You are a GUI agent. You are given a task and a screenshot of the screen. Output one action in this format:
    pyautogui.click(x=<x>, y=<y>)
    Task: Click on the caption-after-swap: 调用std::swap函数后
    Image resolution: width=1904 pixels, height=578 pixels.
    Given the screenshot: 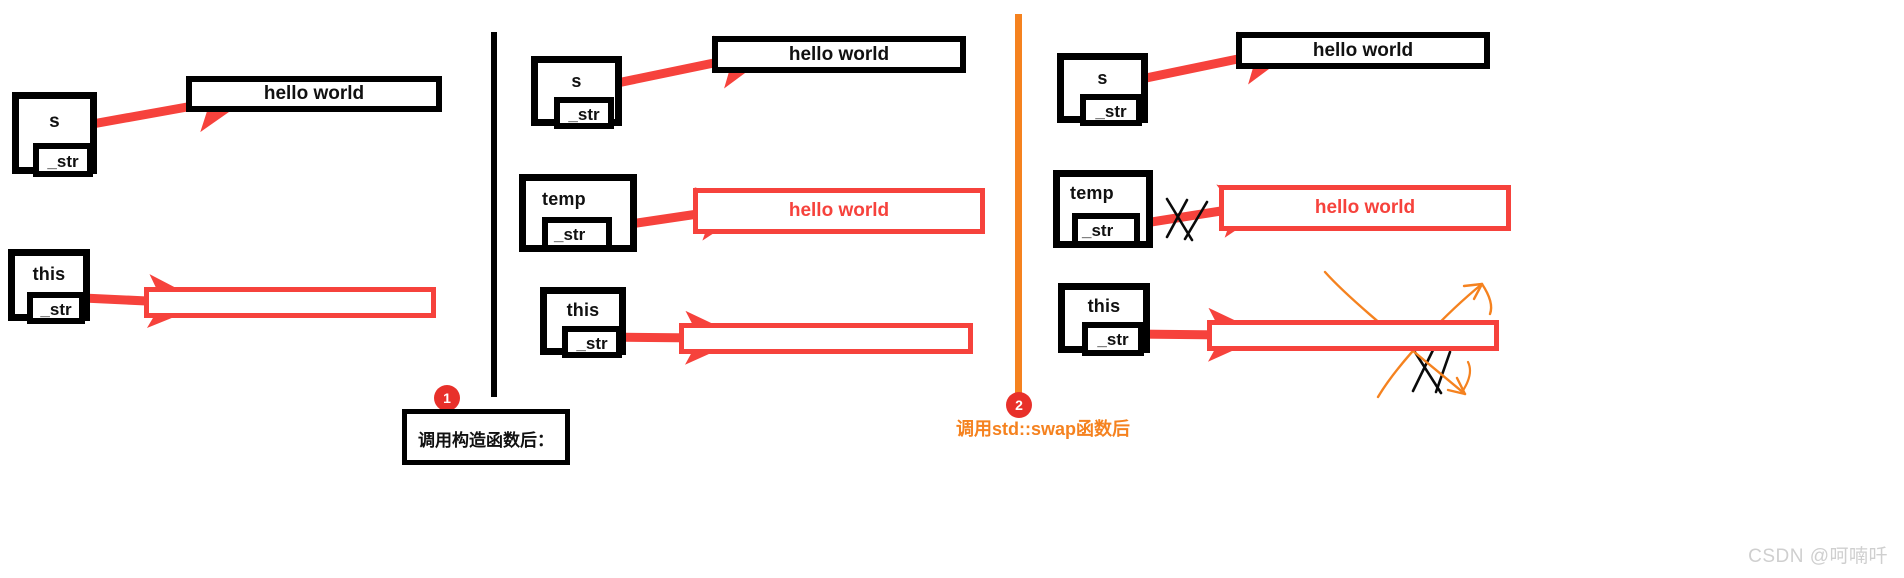 What is the action you would take?
    pyautogui.click(x=1043, y=429)
    